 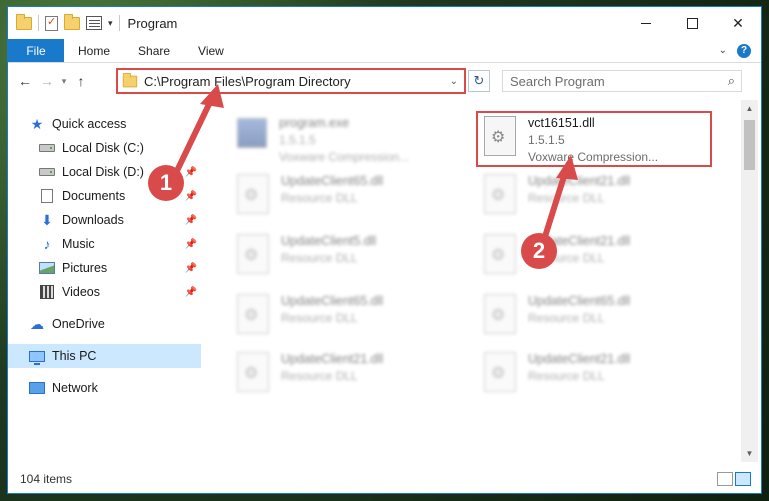 I want to click on star-icon: ★, so click(x=37, y=123).